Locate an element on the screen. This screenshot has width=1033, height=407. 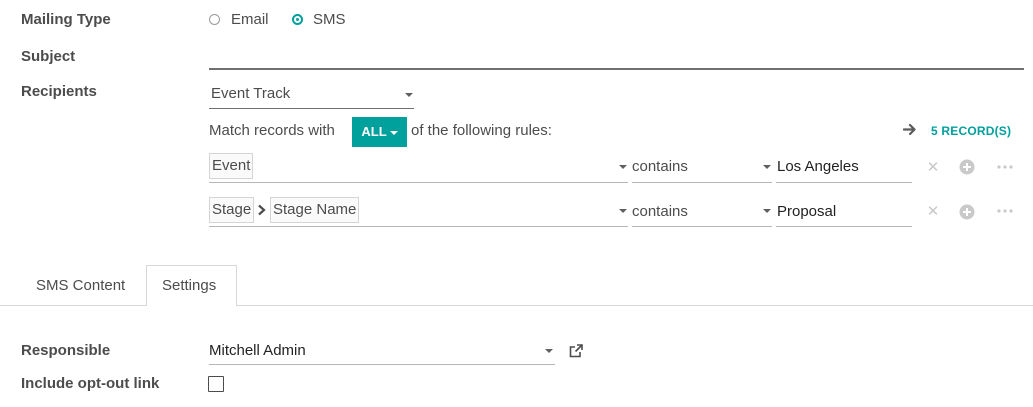
tab-settings: Settings is located at coordinates (191, 285).